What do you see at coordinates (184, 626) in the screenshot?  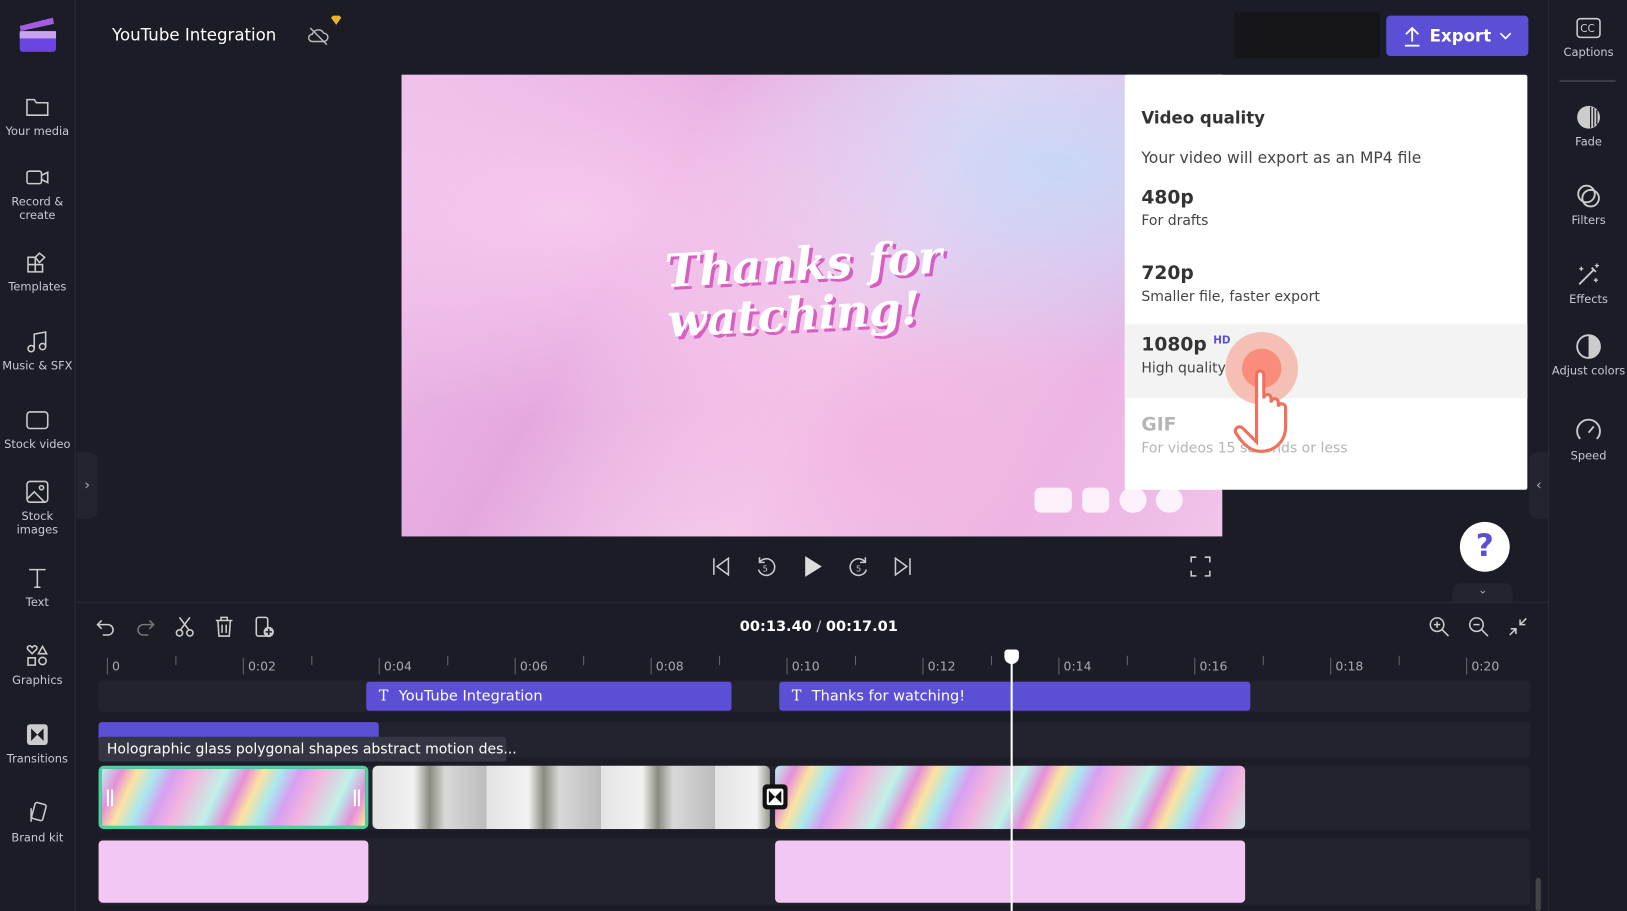 I see `scissors-icon` at bounding box center [184, 626].